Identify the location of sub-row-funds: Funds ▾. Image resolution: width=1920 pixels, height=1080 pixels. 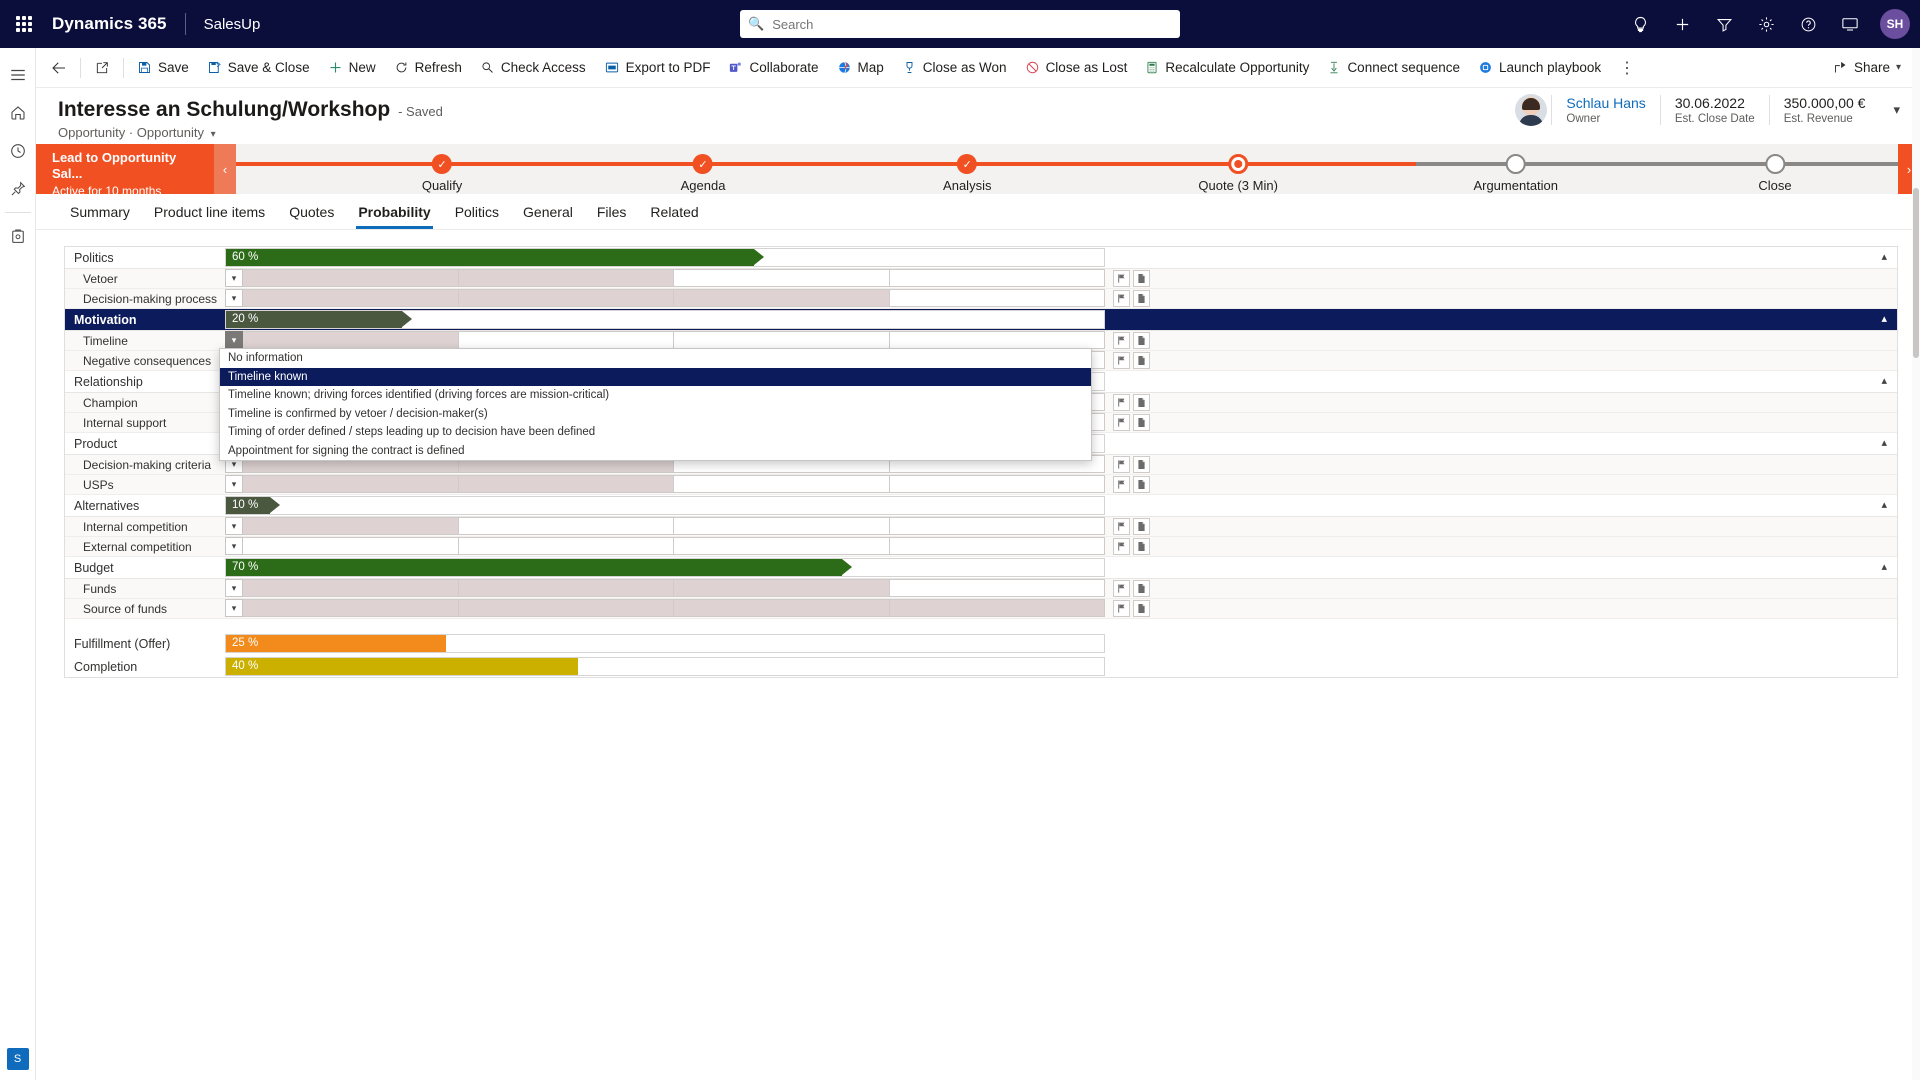
(981, 589).